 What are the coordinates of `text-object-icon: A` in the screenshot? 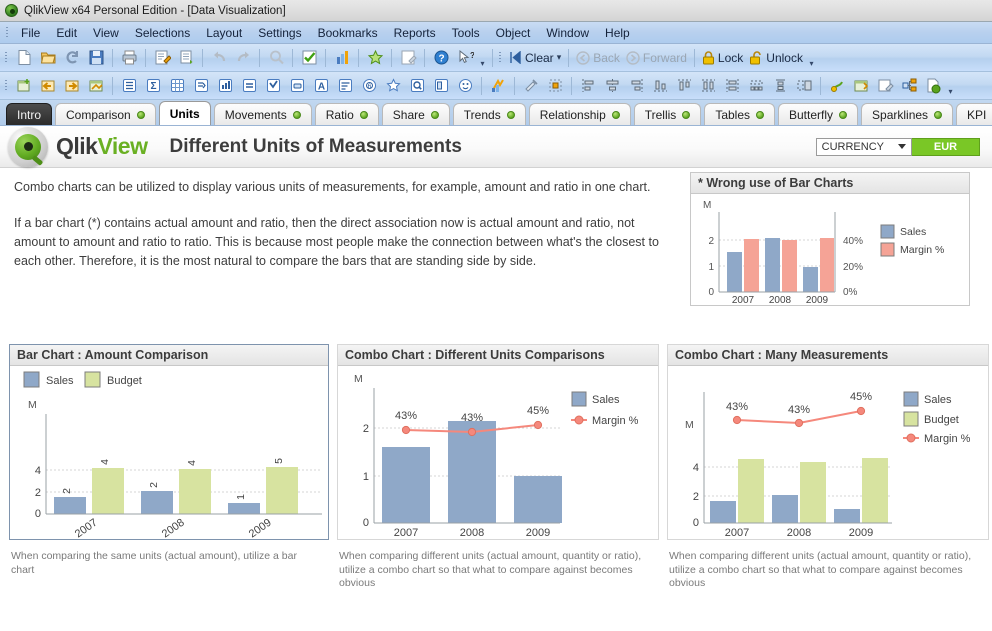 It's located at (321, 86).